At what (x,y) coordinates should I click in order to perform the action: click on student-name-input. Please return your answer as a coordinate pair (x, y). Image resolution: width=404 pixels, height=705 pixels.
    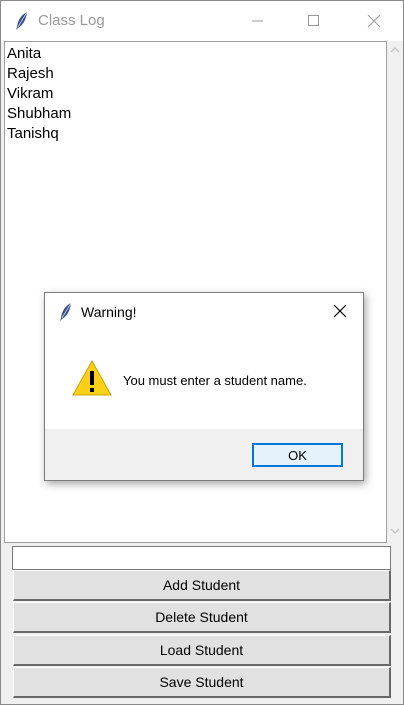
    Looking at the image, I should click on (201, 558).